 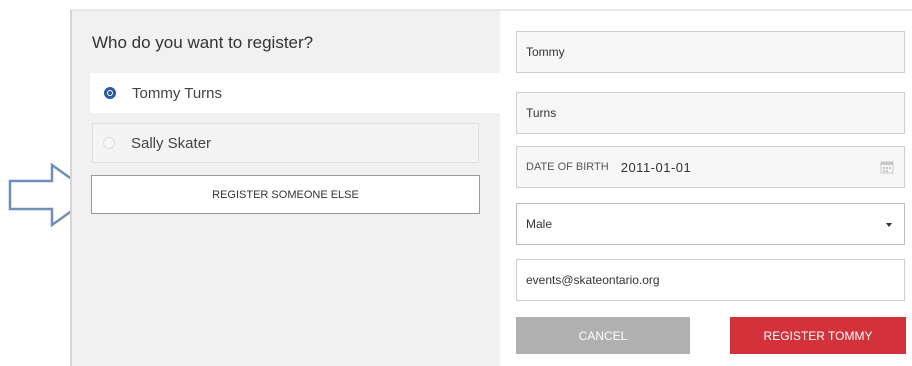 I want to click on participant-option-label: Tommy Turns, so click(x=177, y=93).